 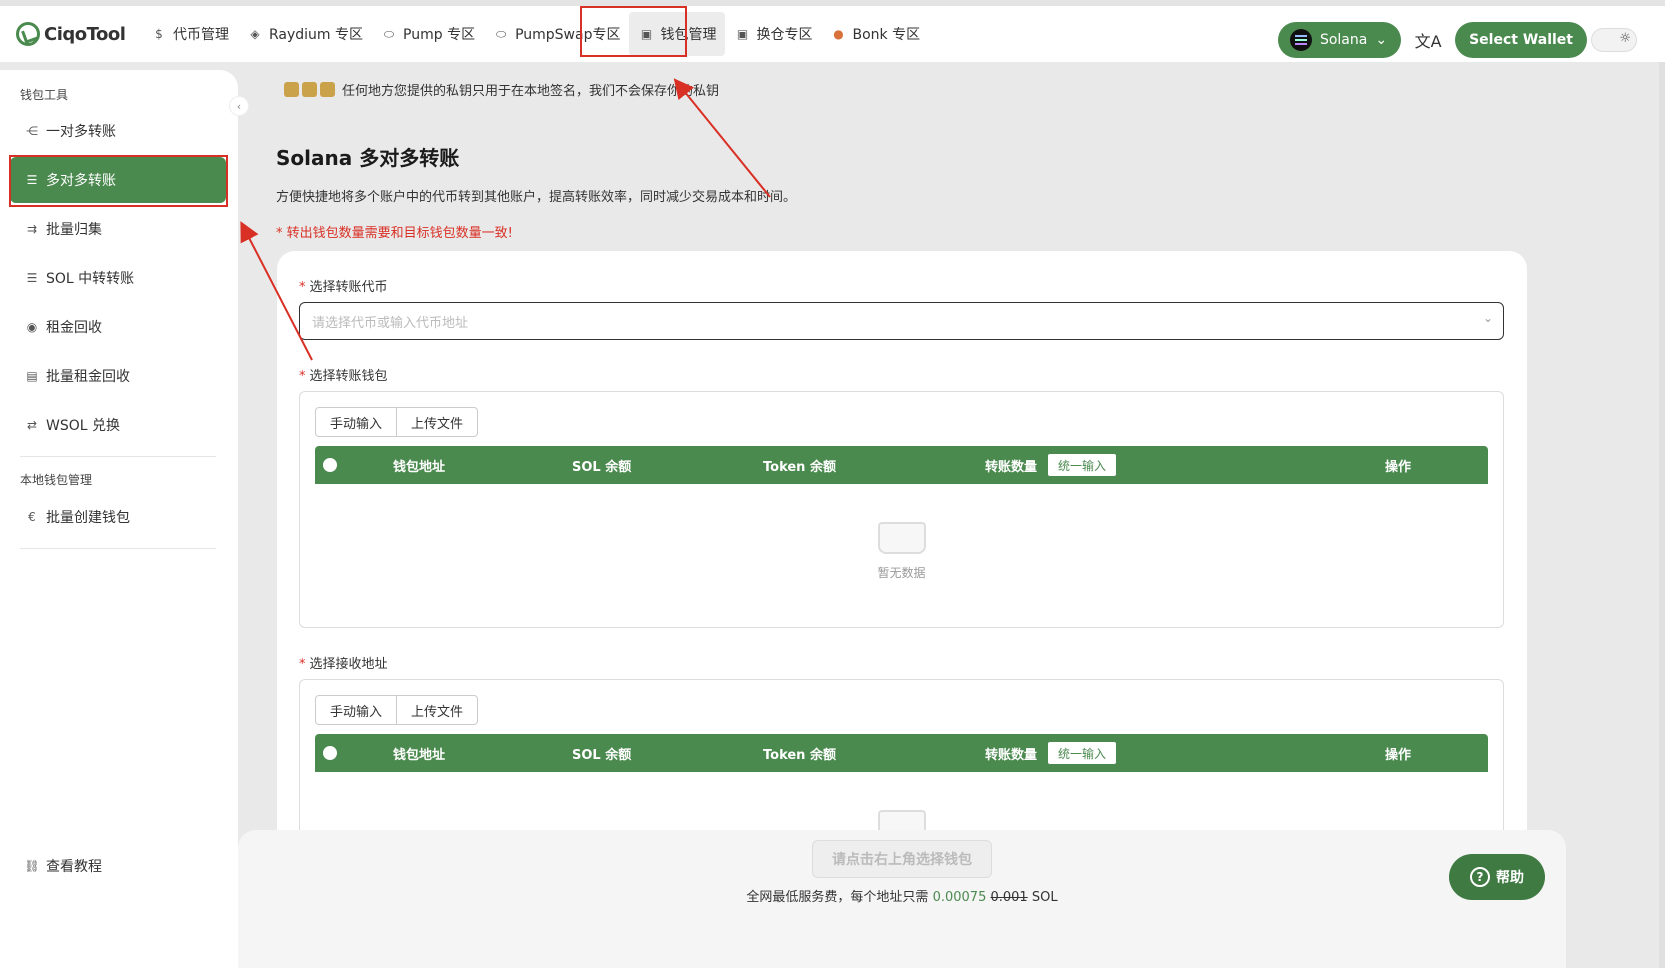 What do you see at coordinates (799, 467) in the screenshot?
I see `col-token-balance: Token 余额` at bounding box center [799, 467].